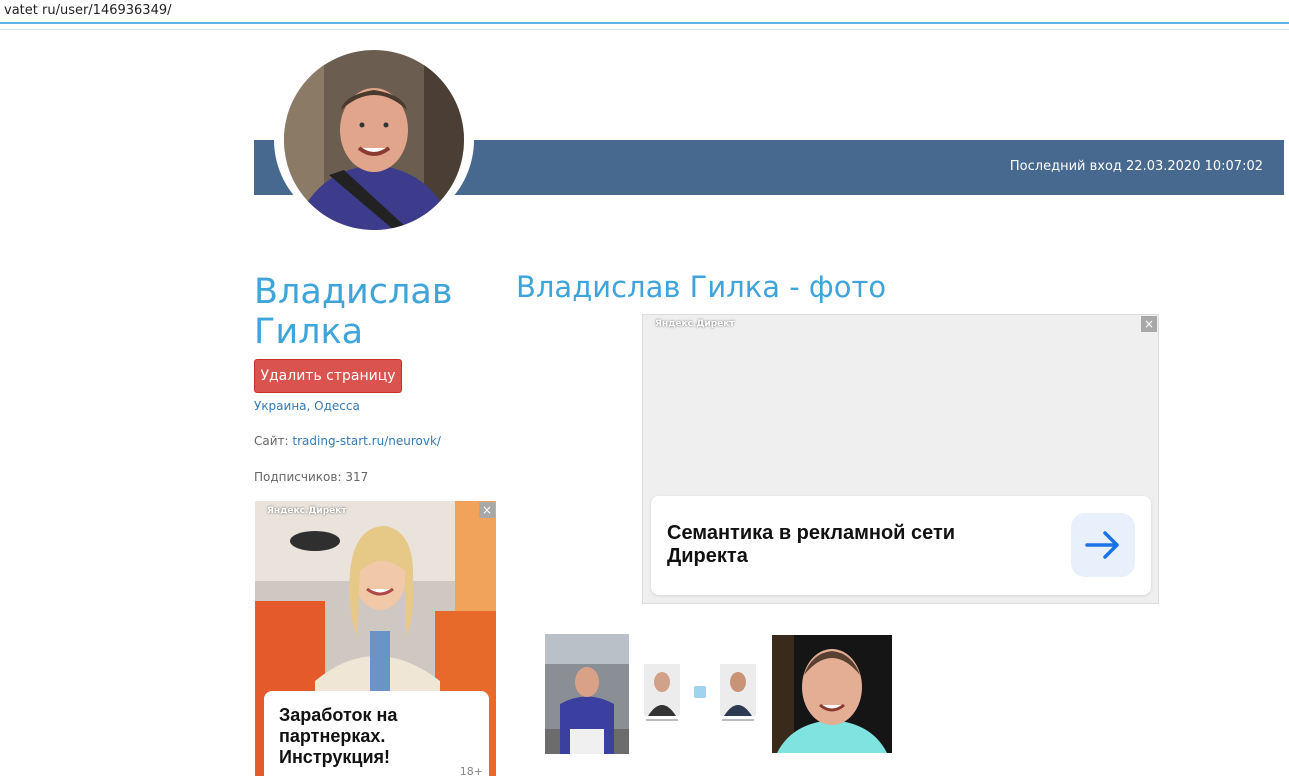 Image resolution: width=1289 pixels, height=776 pixels. Describe the element at coordinates (307, 406) in the screenshot. I see `profile-location: Украина, Одесса` at that location.